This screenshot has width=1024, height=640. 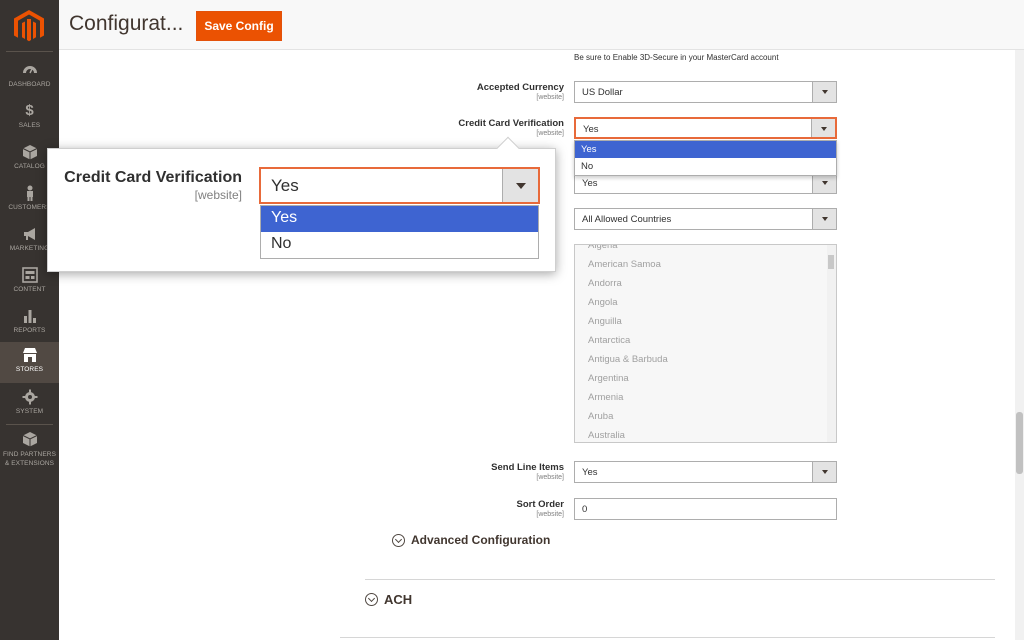 What do you see at coordinates (29, 355) in the screenshot?
I see `store-icon` at bounding box center [29, 355].